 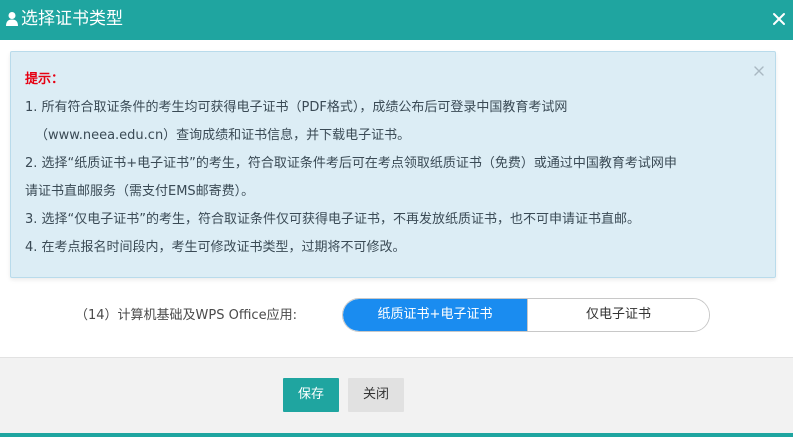 I want to click on dialog-title: 选择证书类型, so click(x=72, y=19).